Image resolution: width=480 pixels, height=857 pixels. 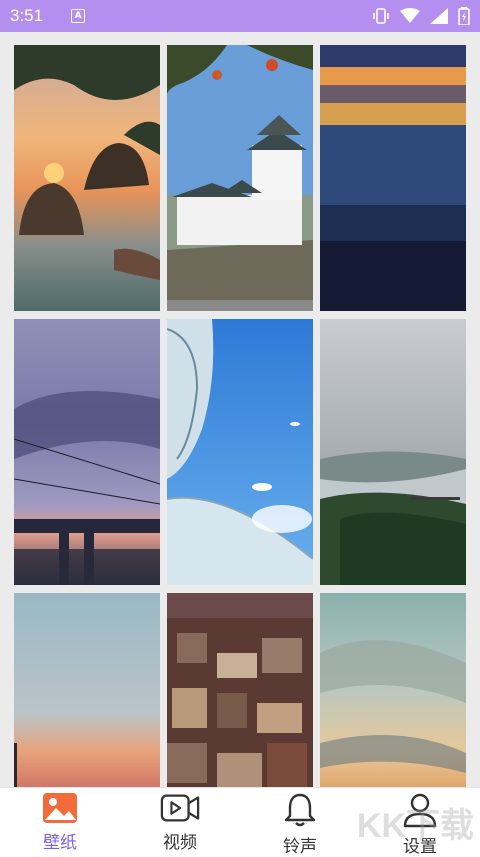 What do you see at coordinates (410, 15) in the screenshot?
I see `wifi-icon` at bounding box center [410, 15].